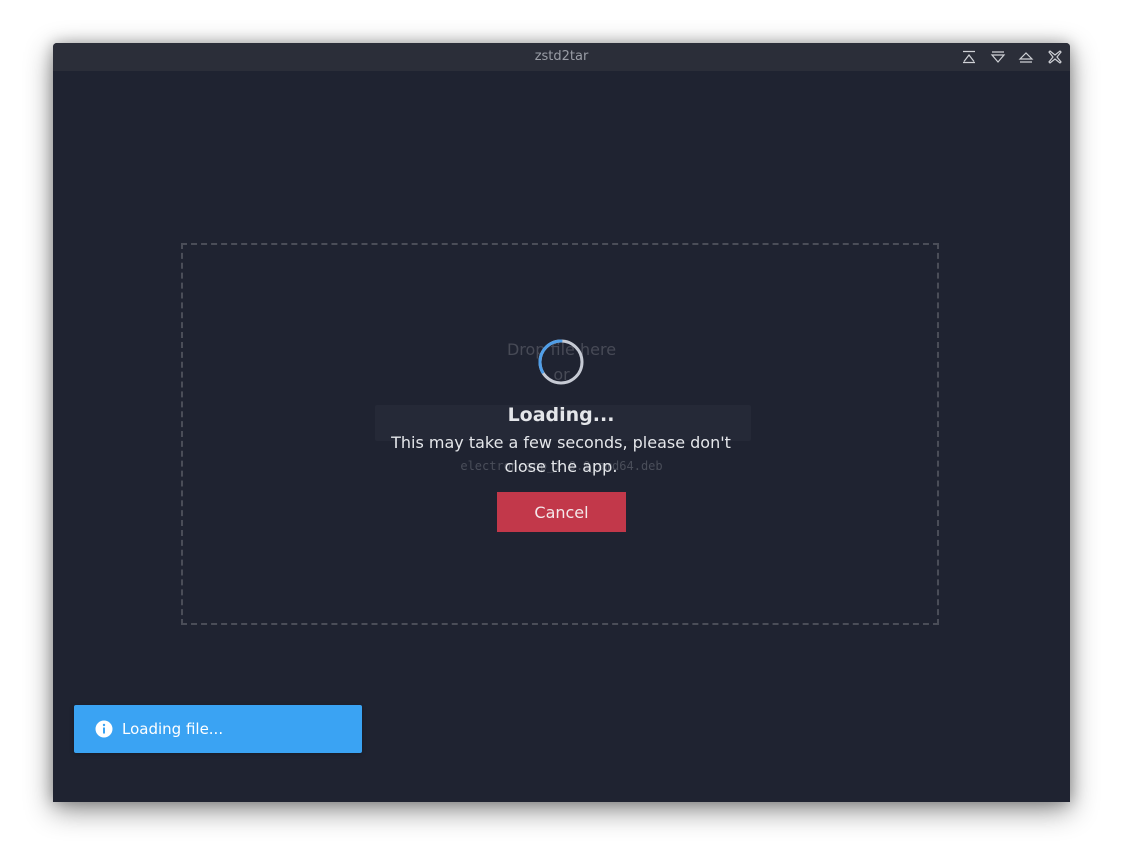 The height and width of the screenshot is (868, 1123). I want to click on window-title: zstd2tar, so click(561, 56).